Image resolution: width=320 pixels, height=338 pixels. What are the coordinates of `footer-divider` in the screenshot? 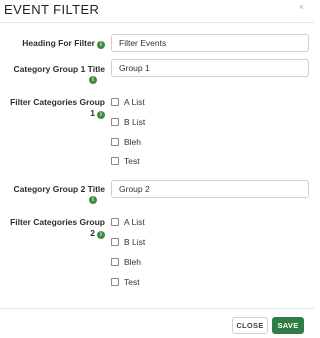 It's located at (157, 308).